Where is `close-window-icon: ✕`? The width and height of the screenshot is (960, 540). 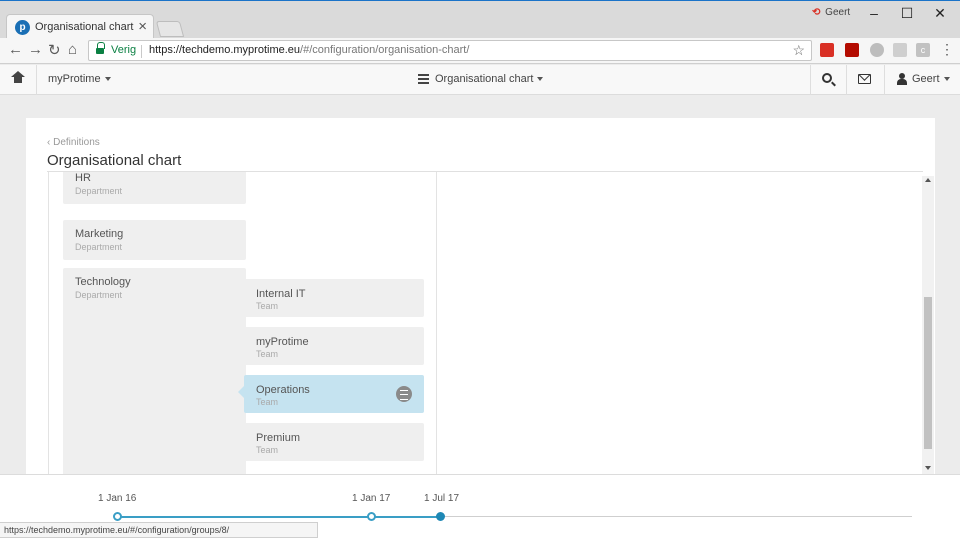 close-window-icon: ✕ is located at coordinates (940, 13).